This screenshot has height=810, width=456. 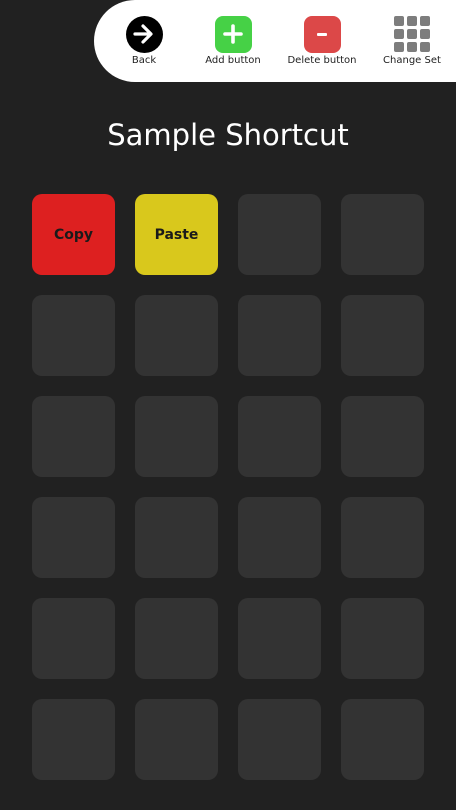 I want to click on minus-icon, so click(x=322, y=34).